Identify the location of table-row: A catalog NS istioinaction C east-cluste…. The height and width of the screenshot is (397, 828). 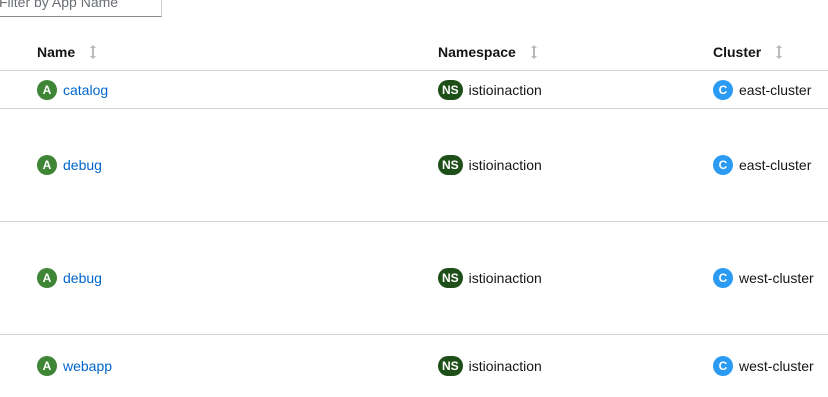
(414, 90).